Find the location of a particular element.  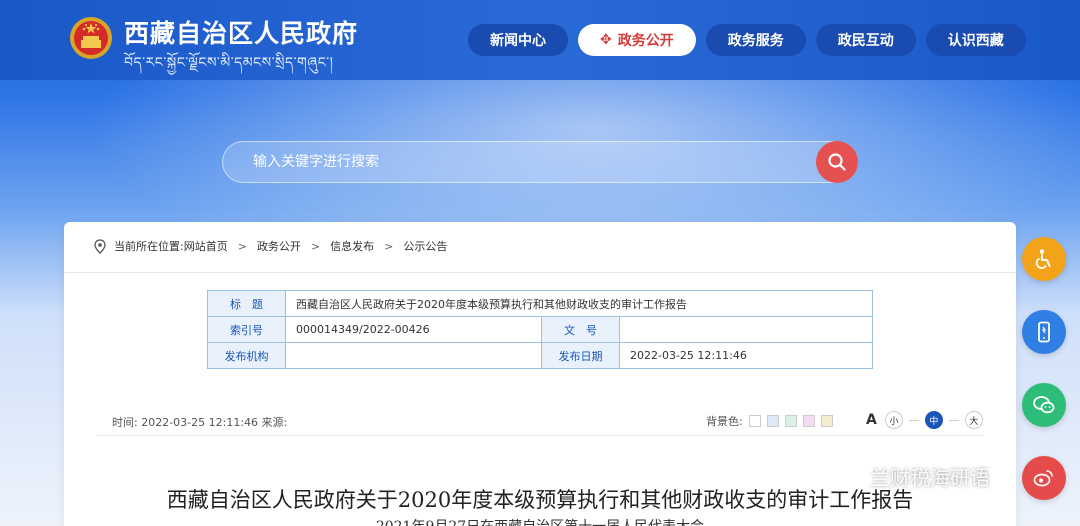

meta-index-value: 000014349/2022-00426 is located at coordinates (413, 329).